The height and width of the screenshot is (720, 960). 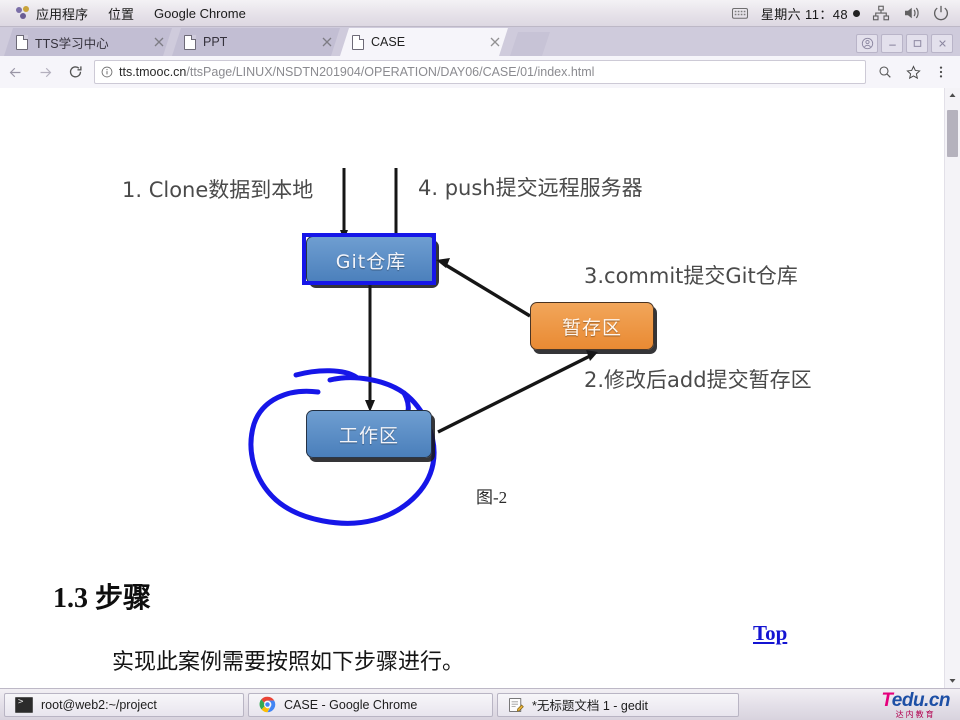 I want to click on applications-menu-label: 应用程序, so click(x=62, y=14).